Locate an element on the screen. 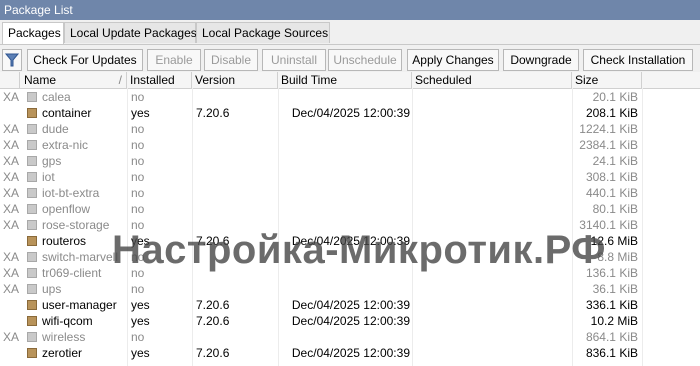  disable-button: Disable is located at coordinates (231, 60).